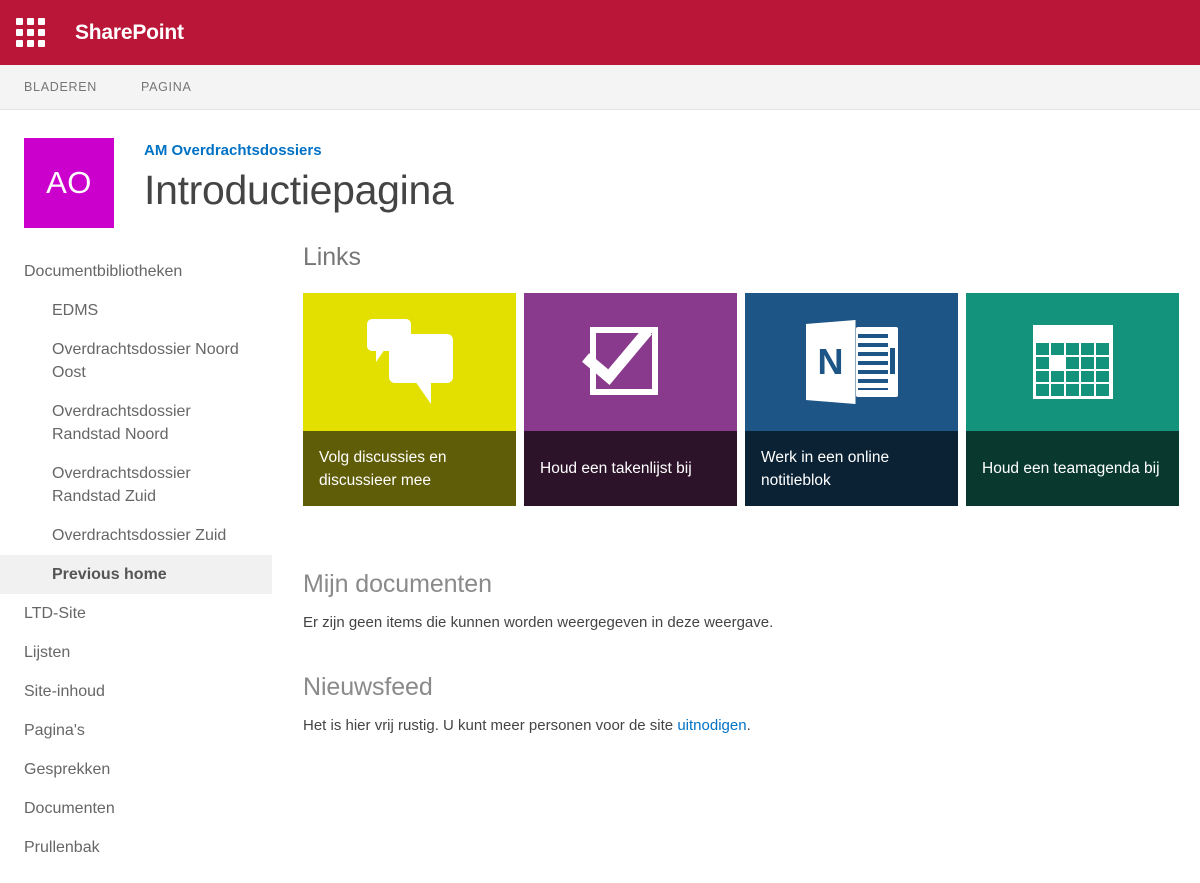  I want to click on sidebar-item-prullenbak: Prullenbak, so click(136, 847).